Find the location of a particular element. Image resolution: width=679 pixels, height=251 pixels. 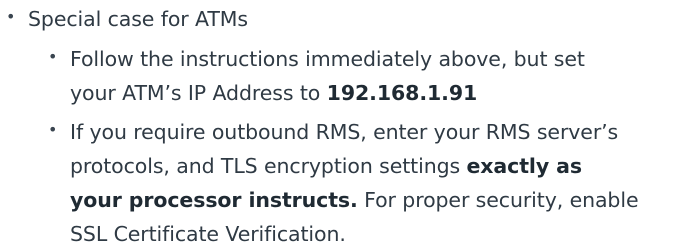

sub-item-line: your ATM’s IP Address to 192.168.1.91 is located at coordinates (273, 93).